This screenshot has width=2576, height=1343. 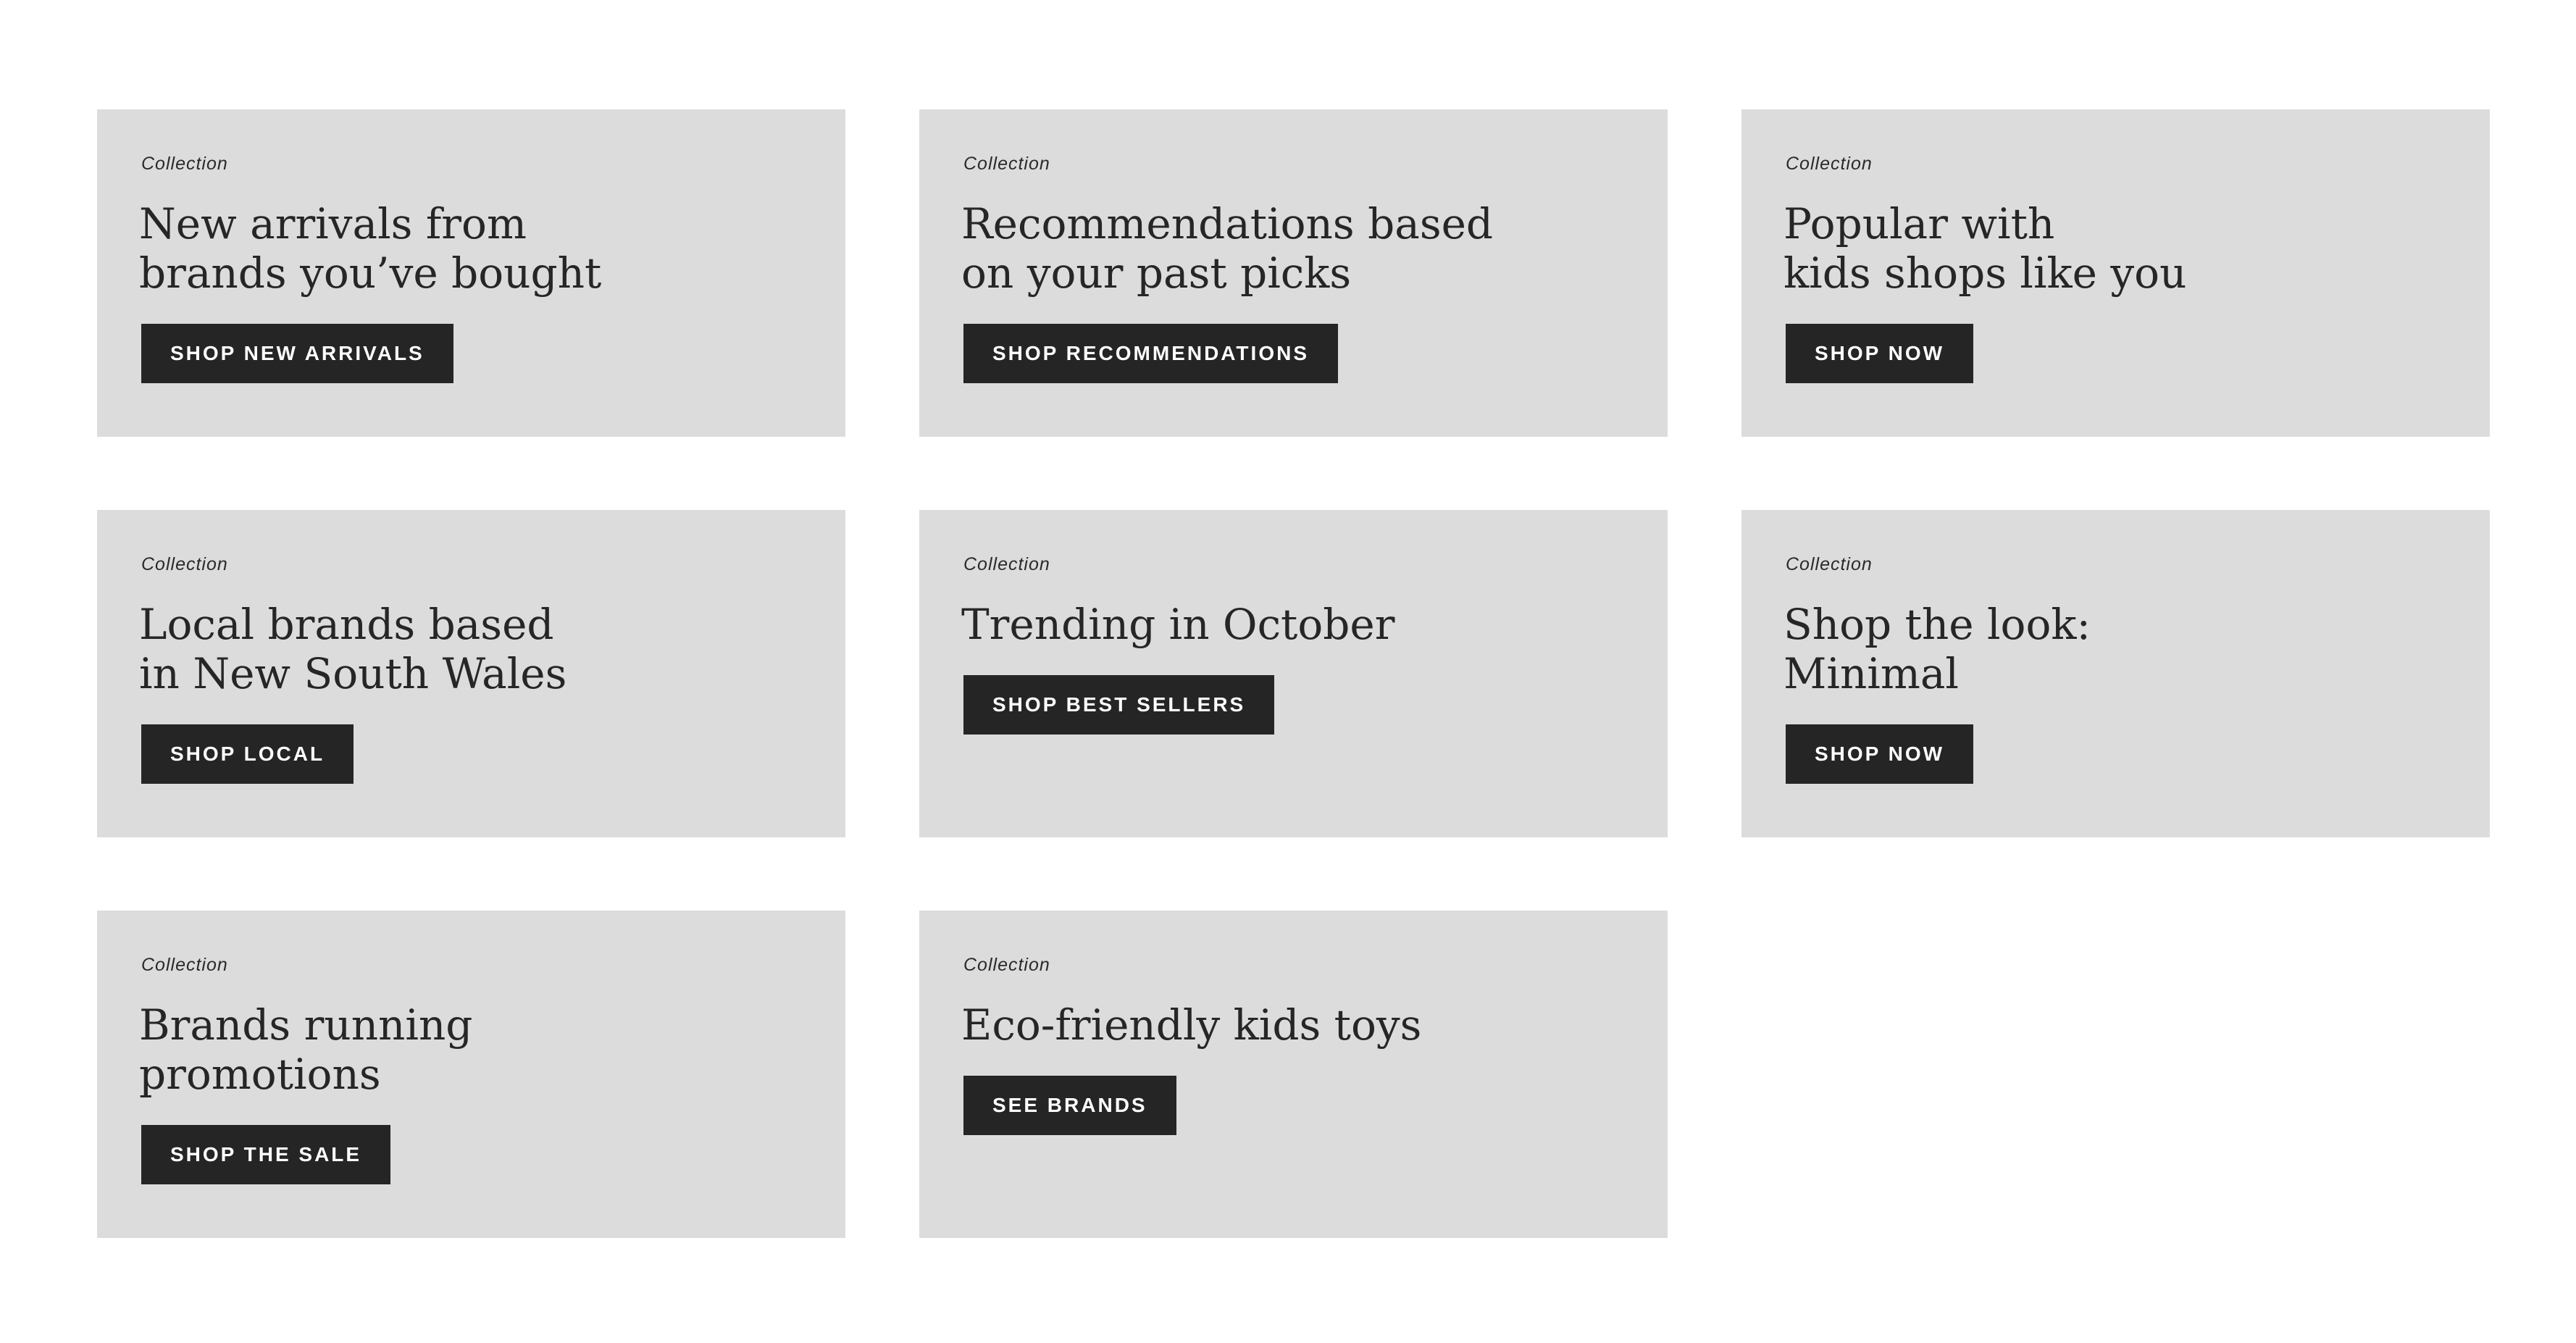 I want to click on see-brands-button: SEE BRANDS, so click(x=1069, y=1106).